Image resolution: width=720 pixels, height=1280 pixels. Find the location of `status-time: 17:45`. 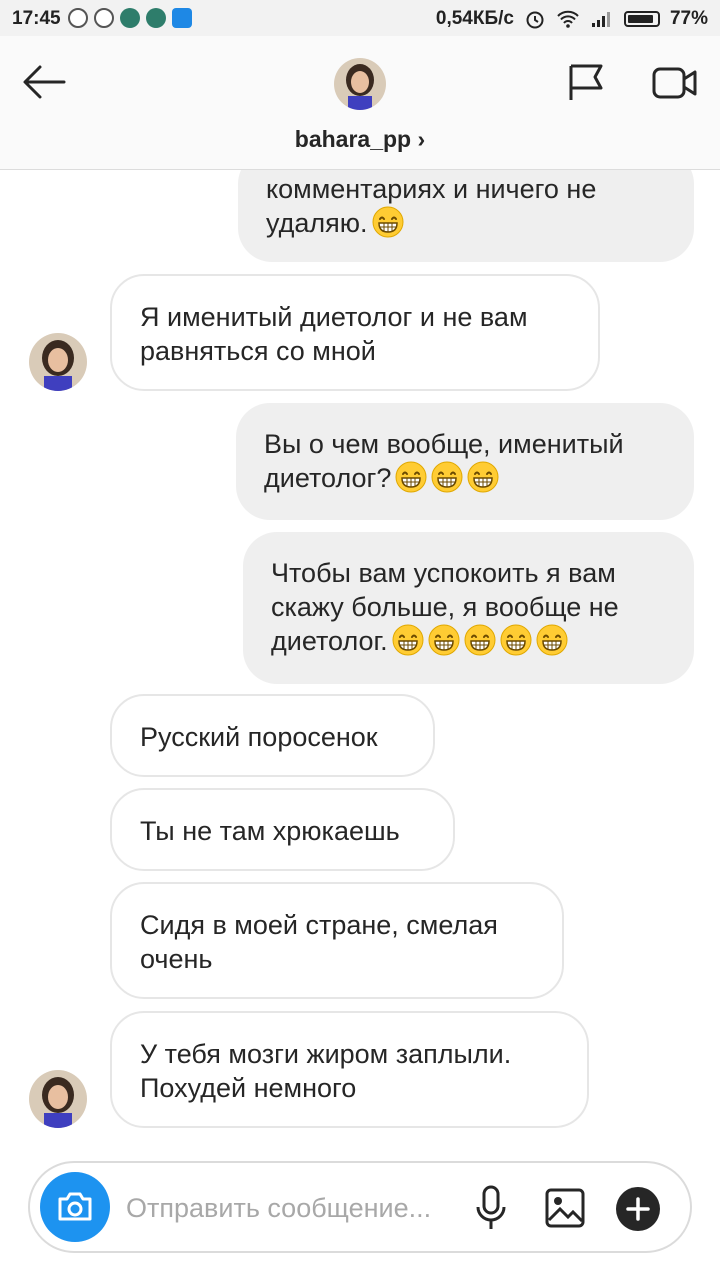

status-time: 17:45 is located at coordinates (36, 18).